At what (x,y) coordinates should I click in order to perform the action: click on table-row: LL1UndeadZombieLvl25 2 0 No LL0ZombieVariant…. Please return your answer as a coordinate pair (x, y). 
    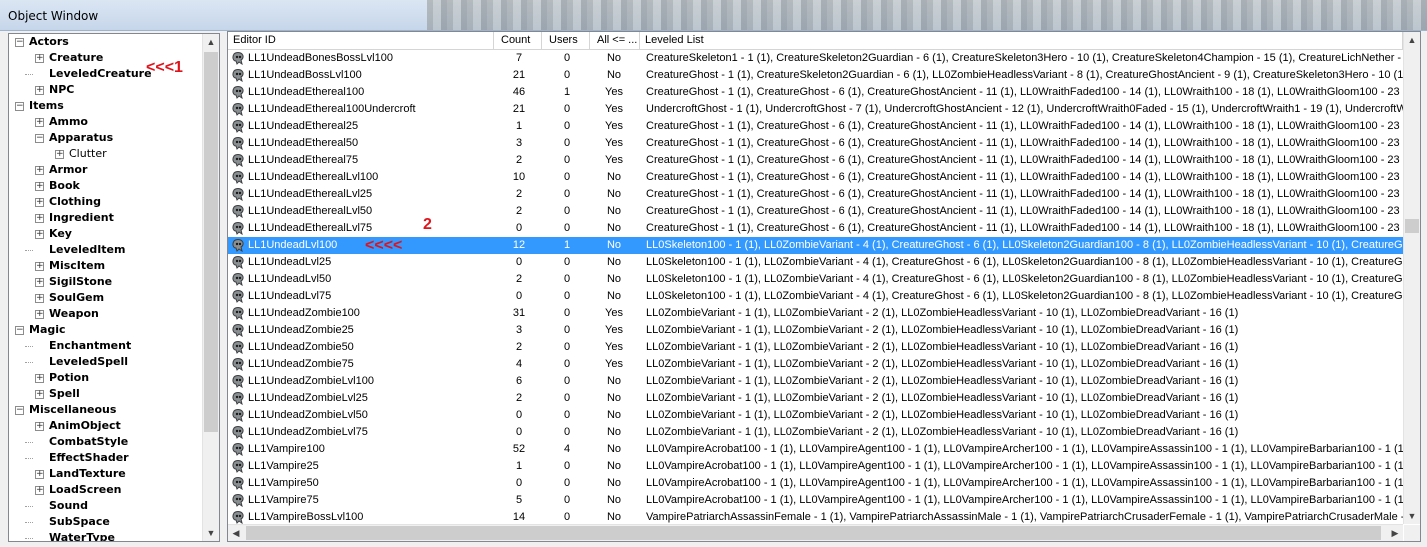
    Looking at the image, I should click on (815, 398).